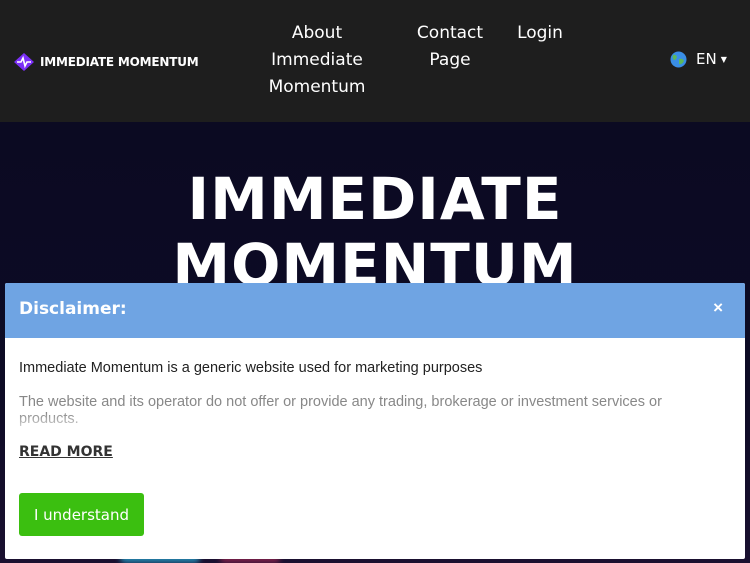 Image resolution: width=750 pixels, height=563 pixels. I want to click on language-selector: EN ▼, so click(698, 59).